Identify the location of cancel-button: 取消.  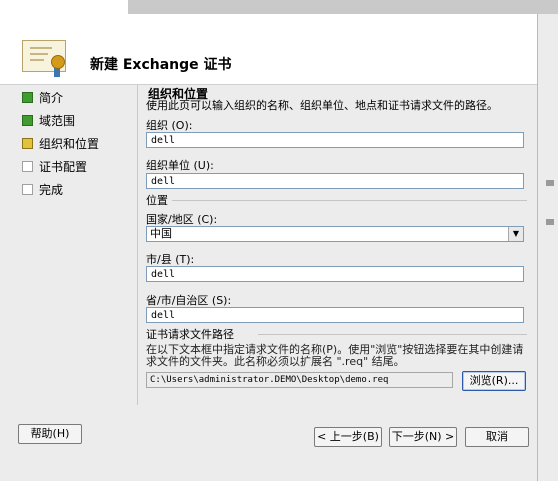
(497, 437).